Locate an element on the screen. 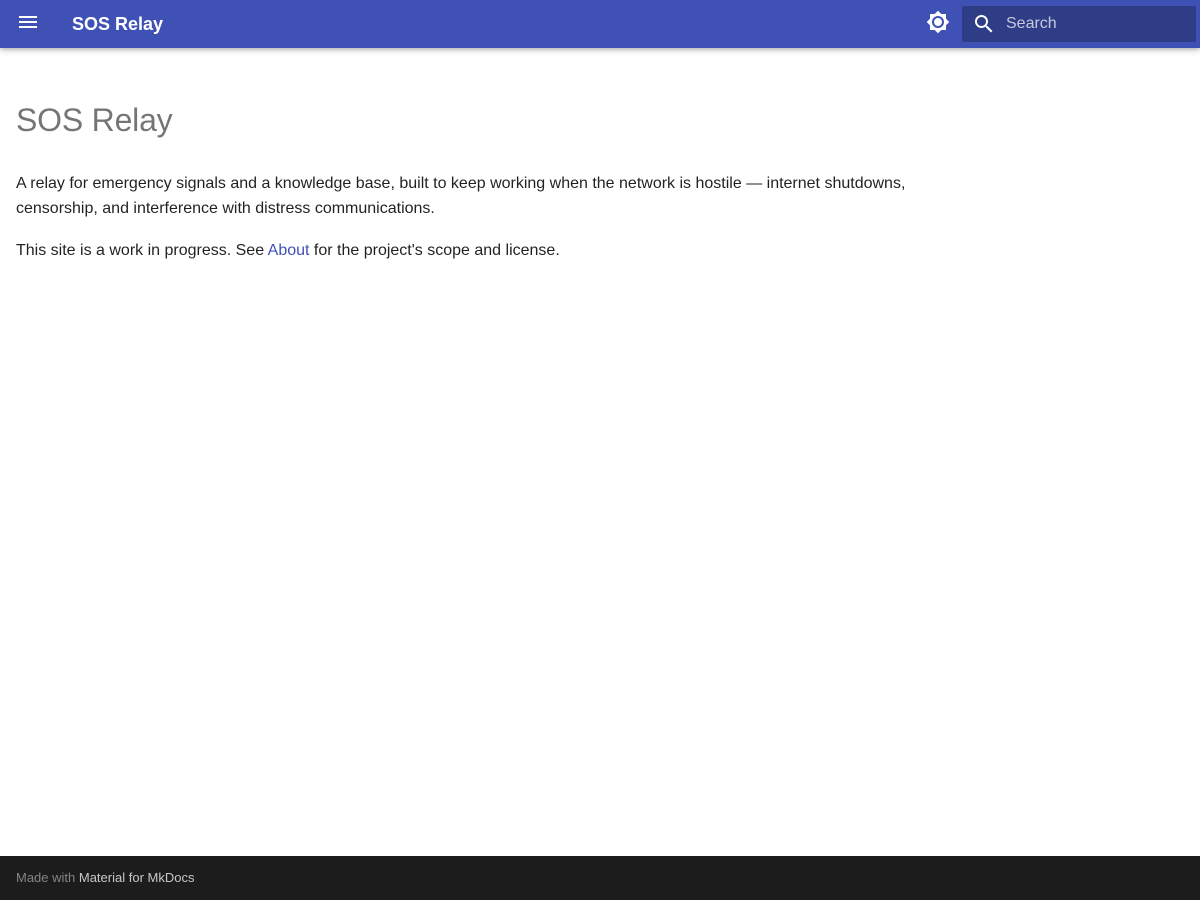 The width and height of the screenshot is (1200, 900). theme-toggle-button is located at coordinates (938, 24).